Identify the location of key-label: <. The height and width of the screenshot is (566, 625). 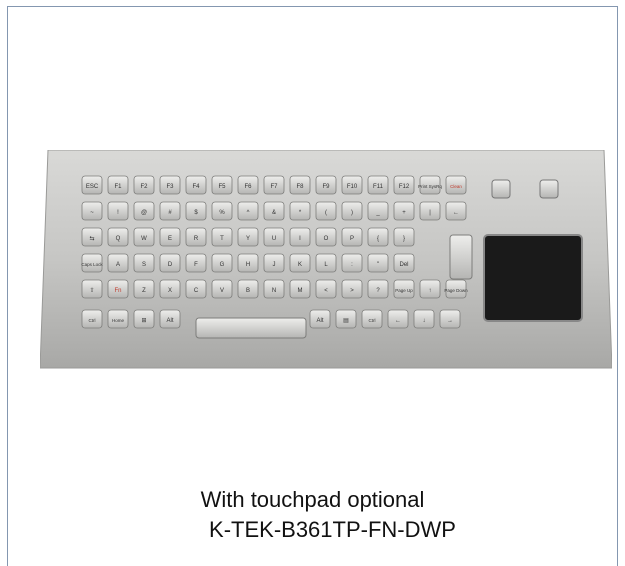
(326, 291).